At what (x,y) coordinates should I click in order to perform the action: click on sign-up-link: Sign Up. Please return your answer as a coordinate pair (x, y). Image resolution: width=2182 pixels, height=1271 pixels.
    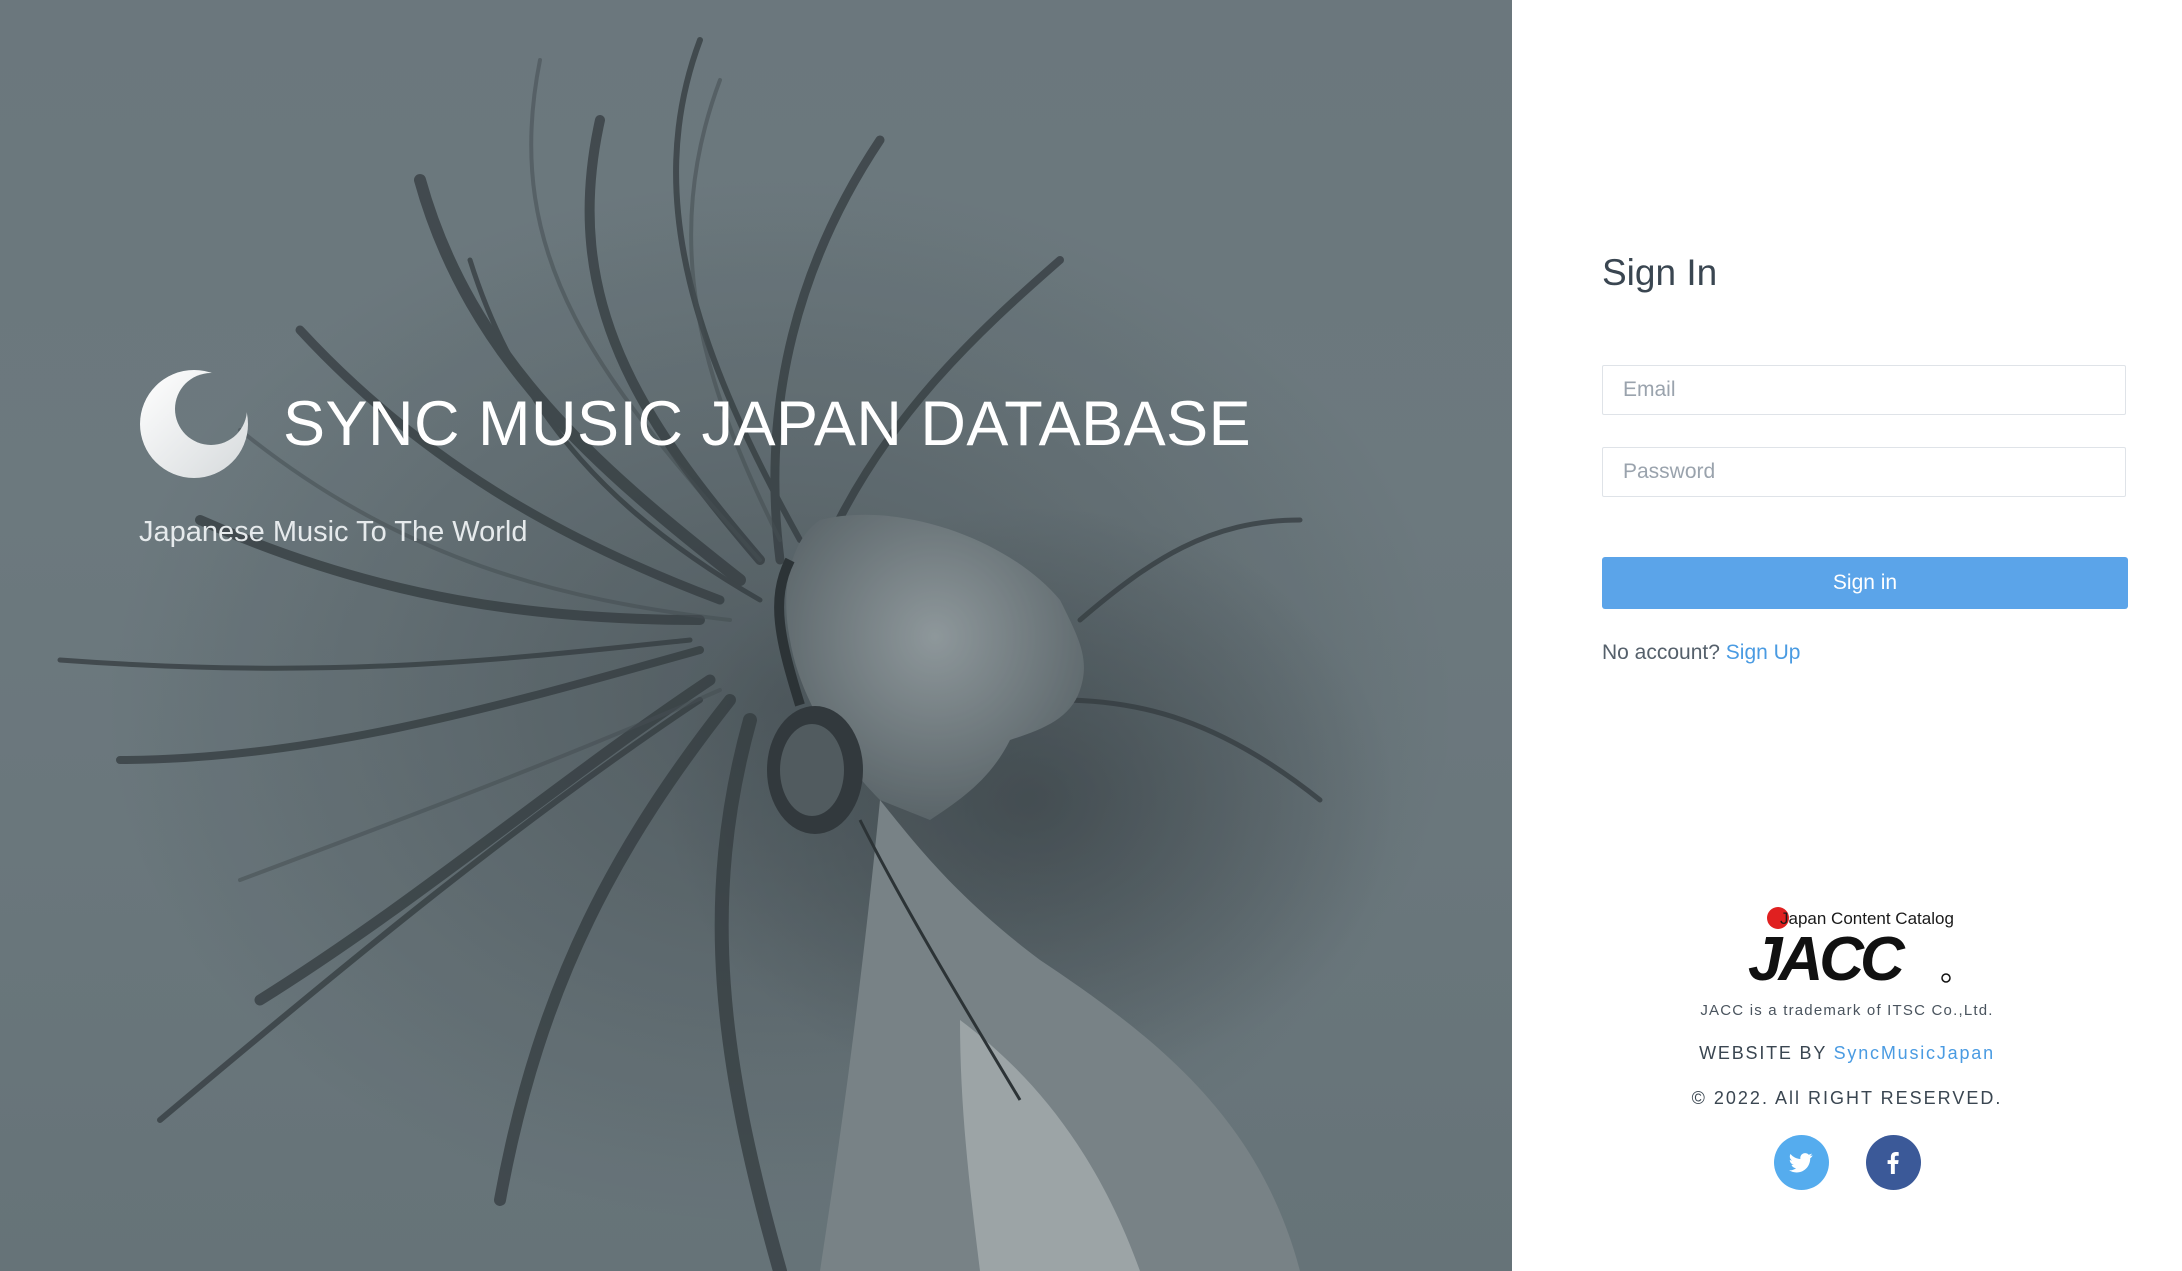
    Looking at the image, I should click on (1763, 652).